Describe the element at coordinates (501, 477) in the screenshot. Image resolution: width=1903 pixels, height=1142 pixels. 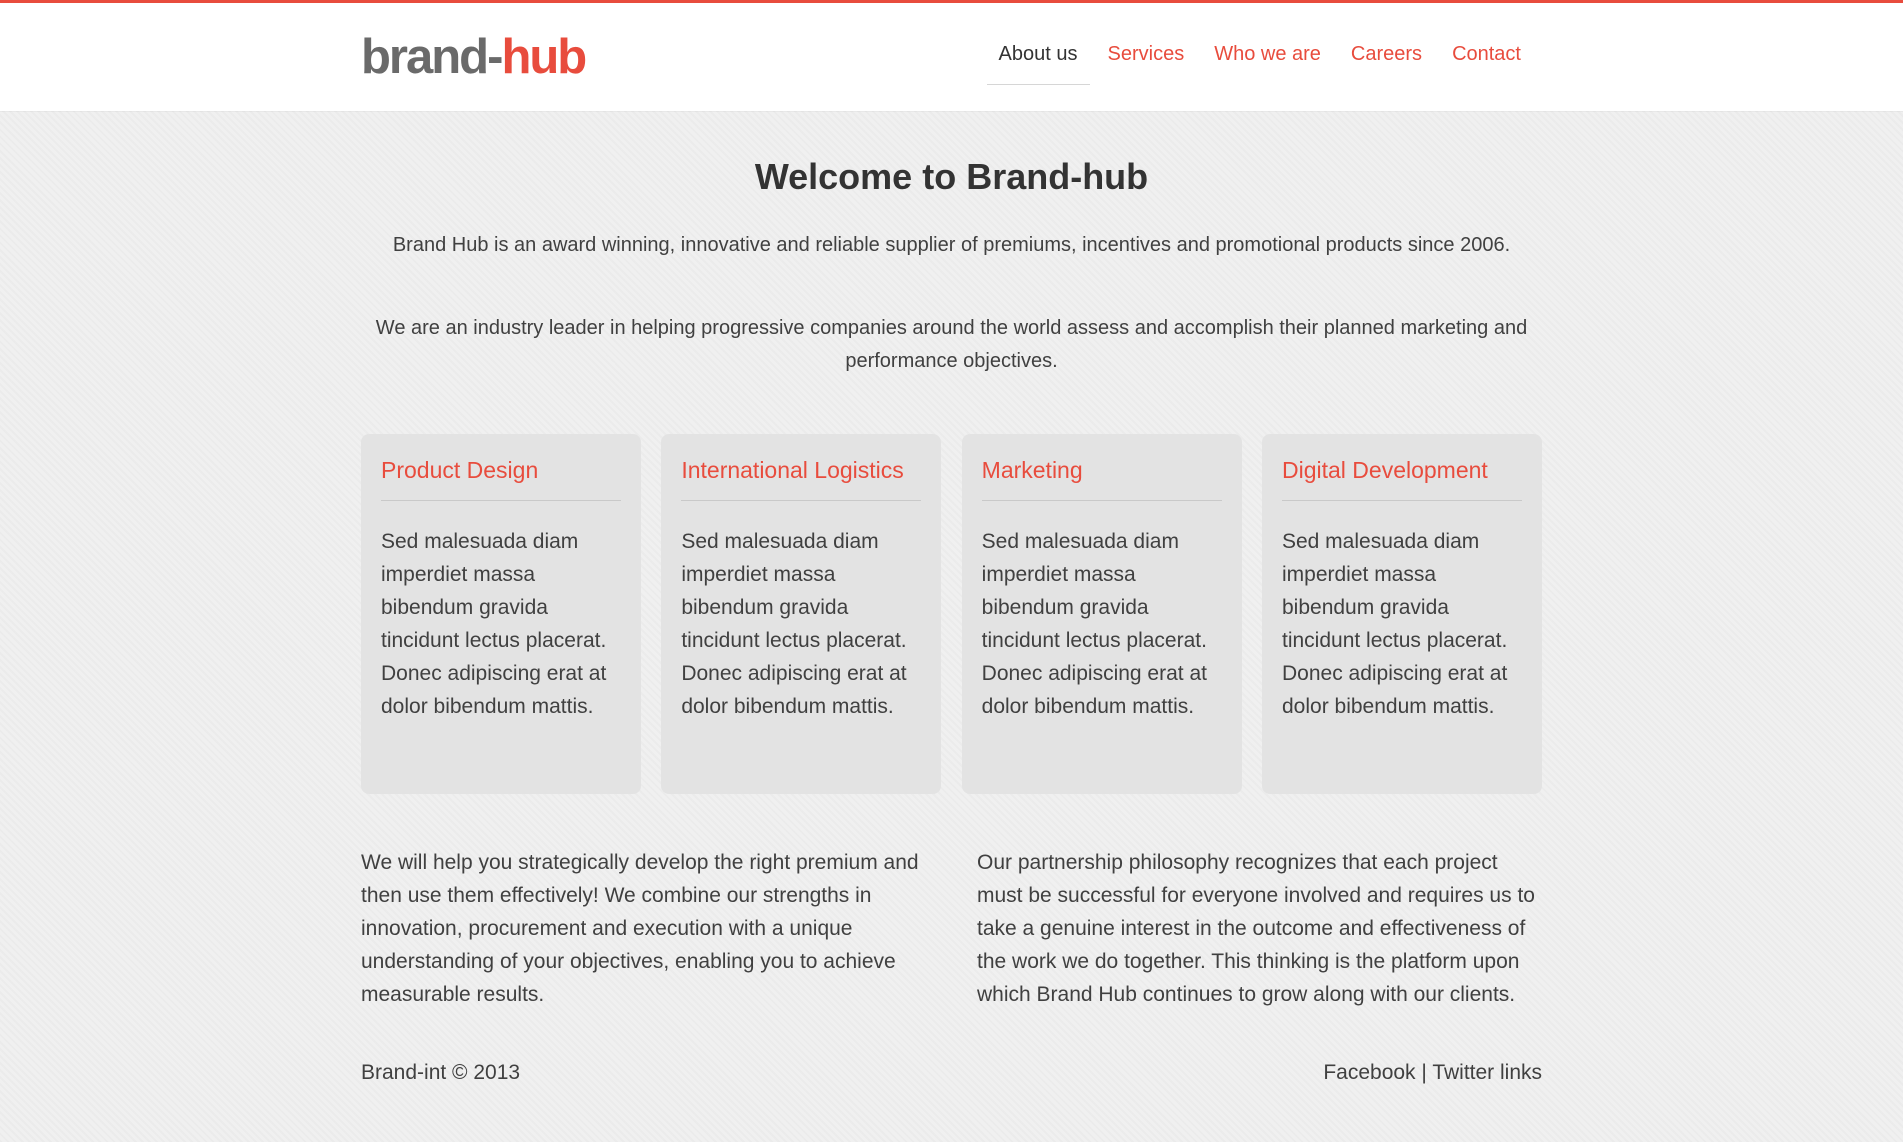
I see `card-title: Product Design` at that location.